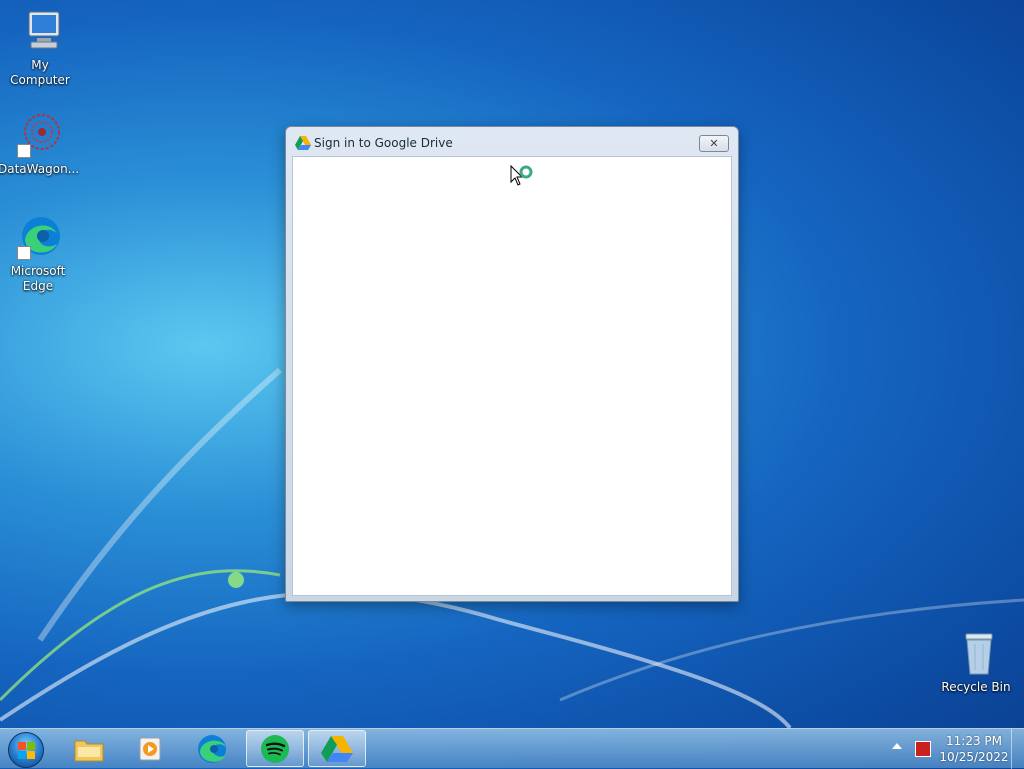  Describe the element at coordinates (974, 749) in the screenshot. I see `taskbar-clock: 11:23 PM 10/25/2022` at that location.